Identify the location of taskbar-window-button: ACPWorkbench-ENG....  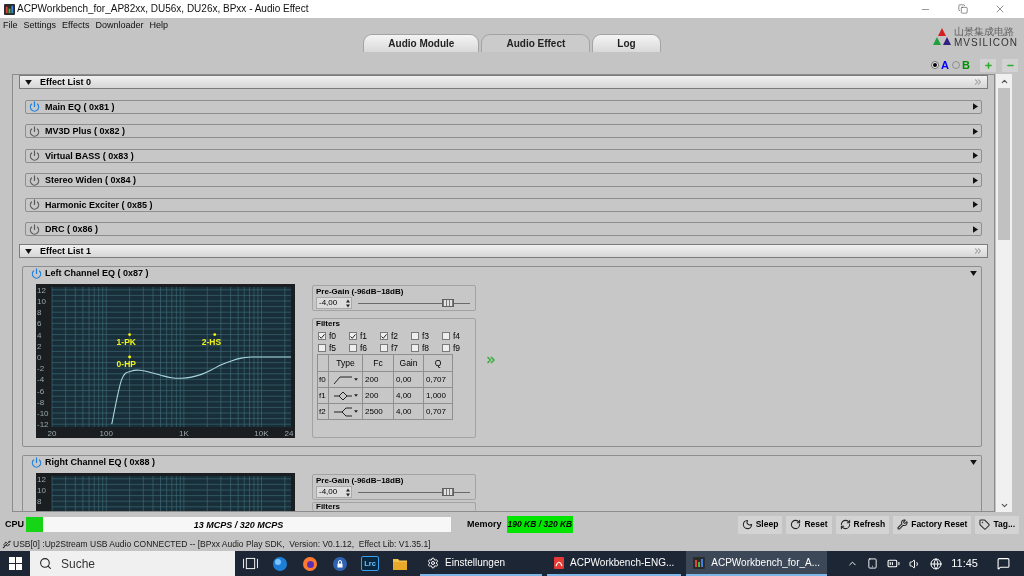
(614, 563).